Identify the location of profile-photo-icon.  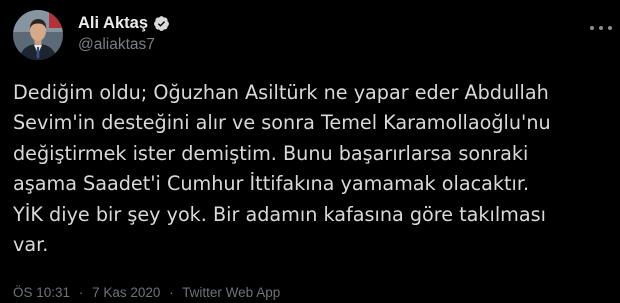
(38, 35).